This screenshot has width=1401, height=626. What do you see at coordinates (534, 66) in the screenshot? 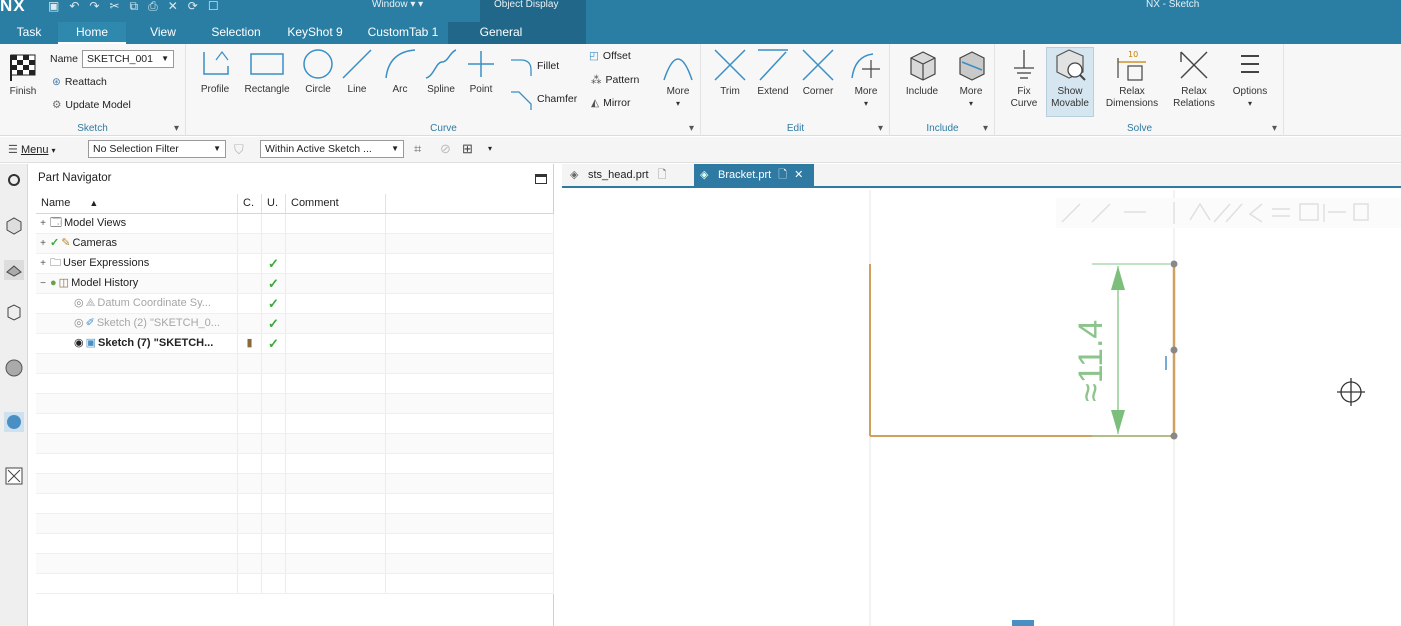
I see `fillet-button: Fillet` at bounding box center [534, 66].